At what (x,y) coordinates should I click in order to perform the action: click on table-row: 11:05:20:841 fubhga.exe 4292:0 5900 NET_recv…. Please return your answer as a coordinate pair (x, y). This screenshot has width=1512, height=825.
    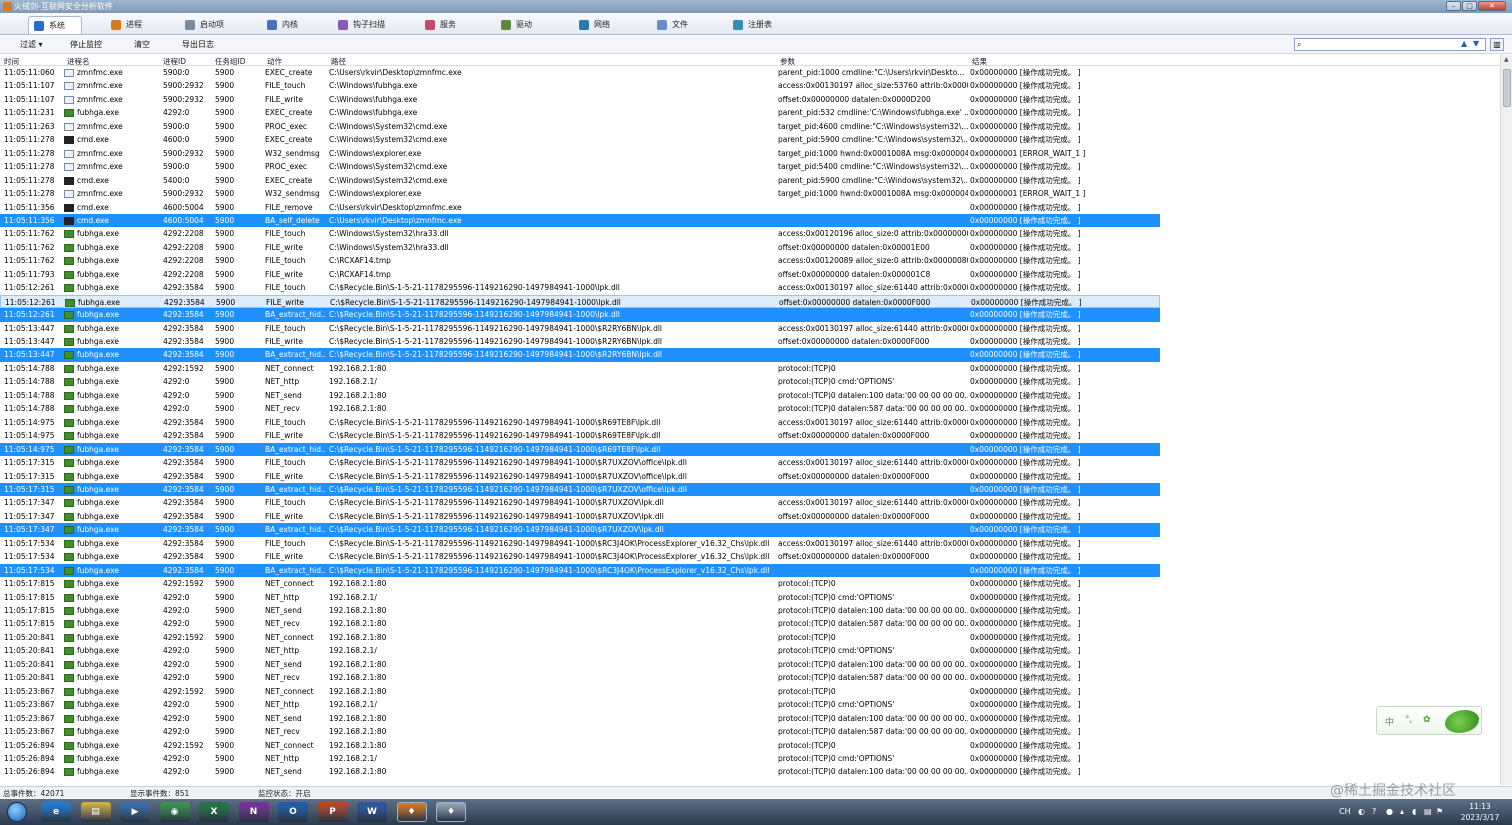
    Looking at the image, I should click on (580, 677).